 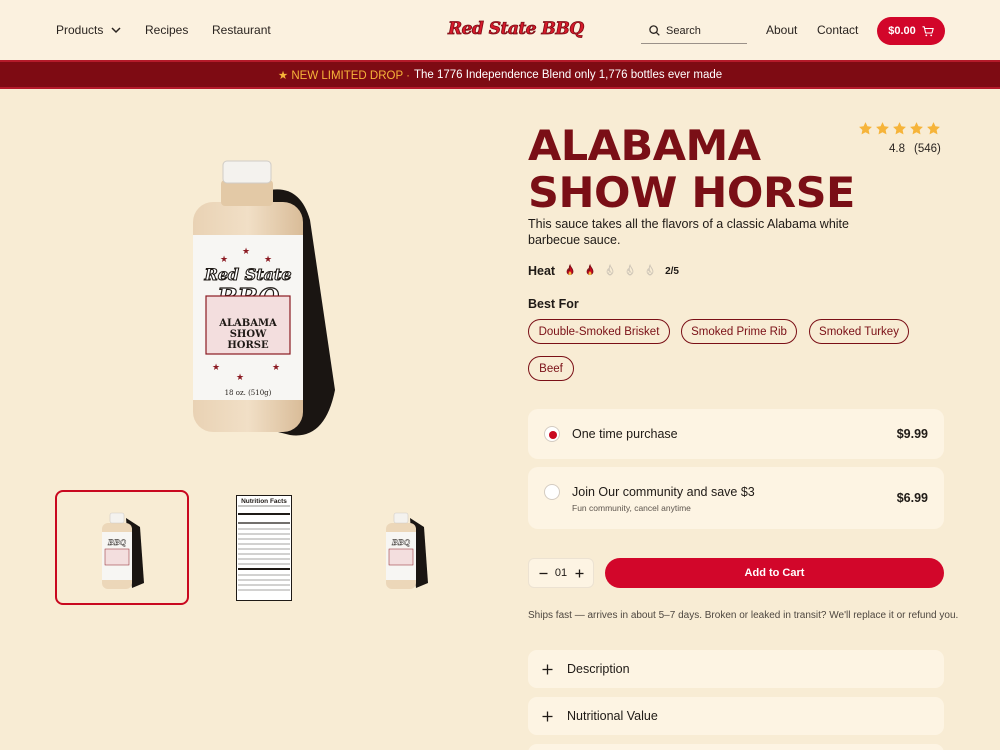 What do you see at coordinates (859, 331) in the screenshot?
I see `best-for-tag: Smoked Turkey` at bounding box center [859, 331].